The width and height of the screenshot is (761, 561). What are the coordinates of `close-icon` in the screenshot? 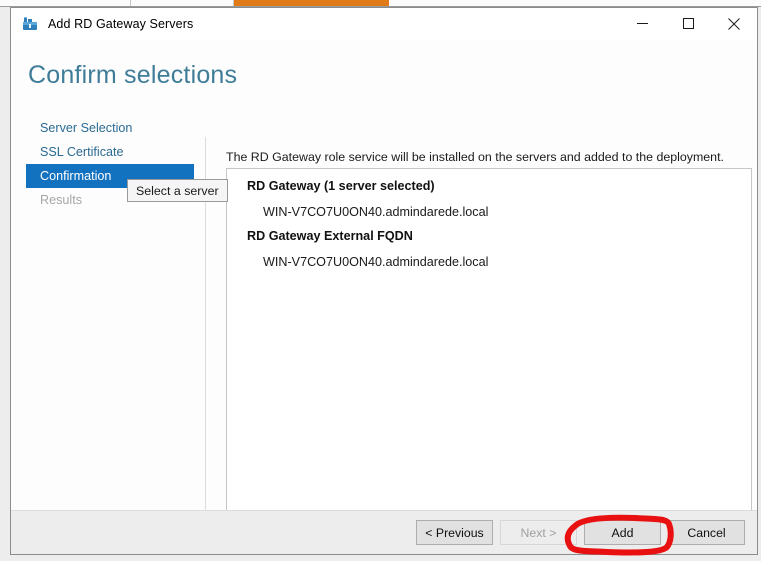 It's located at (734, 23).